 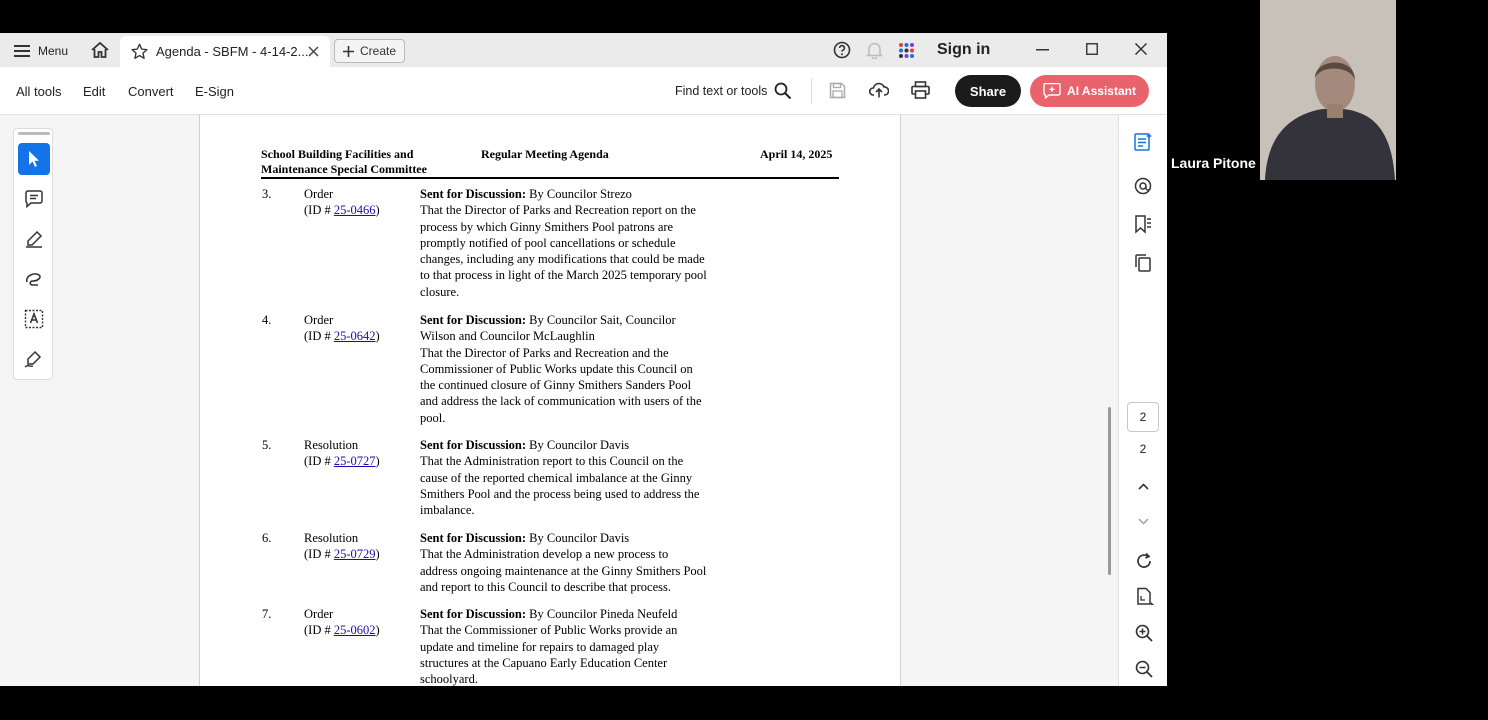 What do you see at coordinates (1143, 224) in the screenshot?
I see `bookmarks-icon` at bounding box center [1143, 224].